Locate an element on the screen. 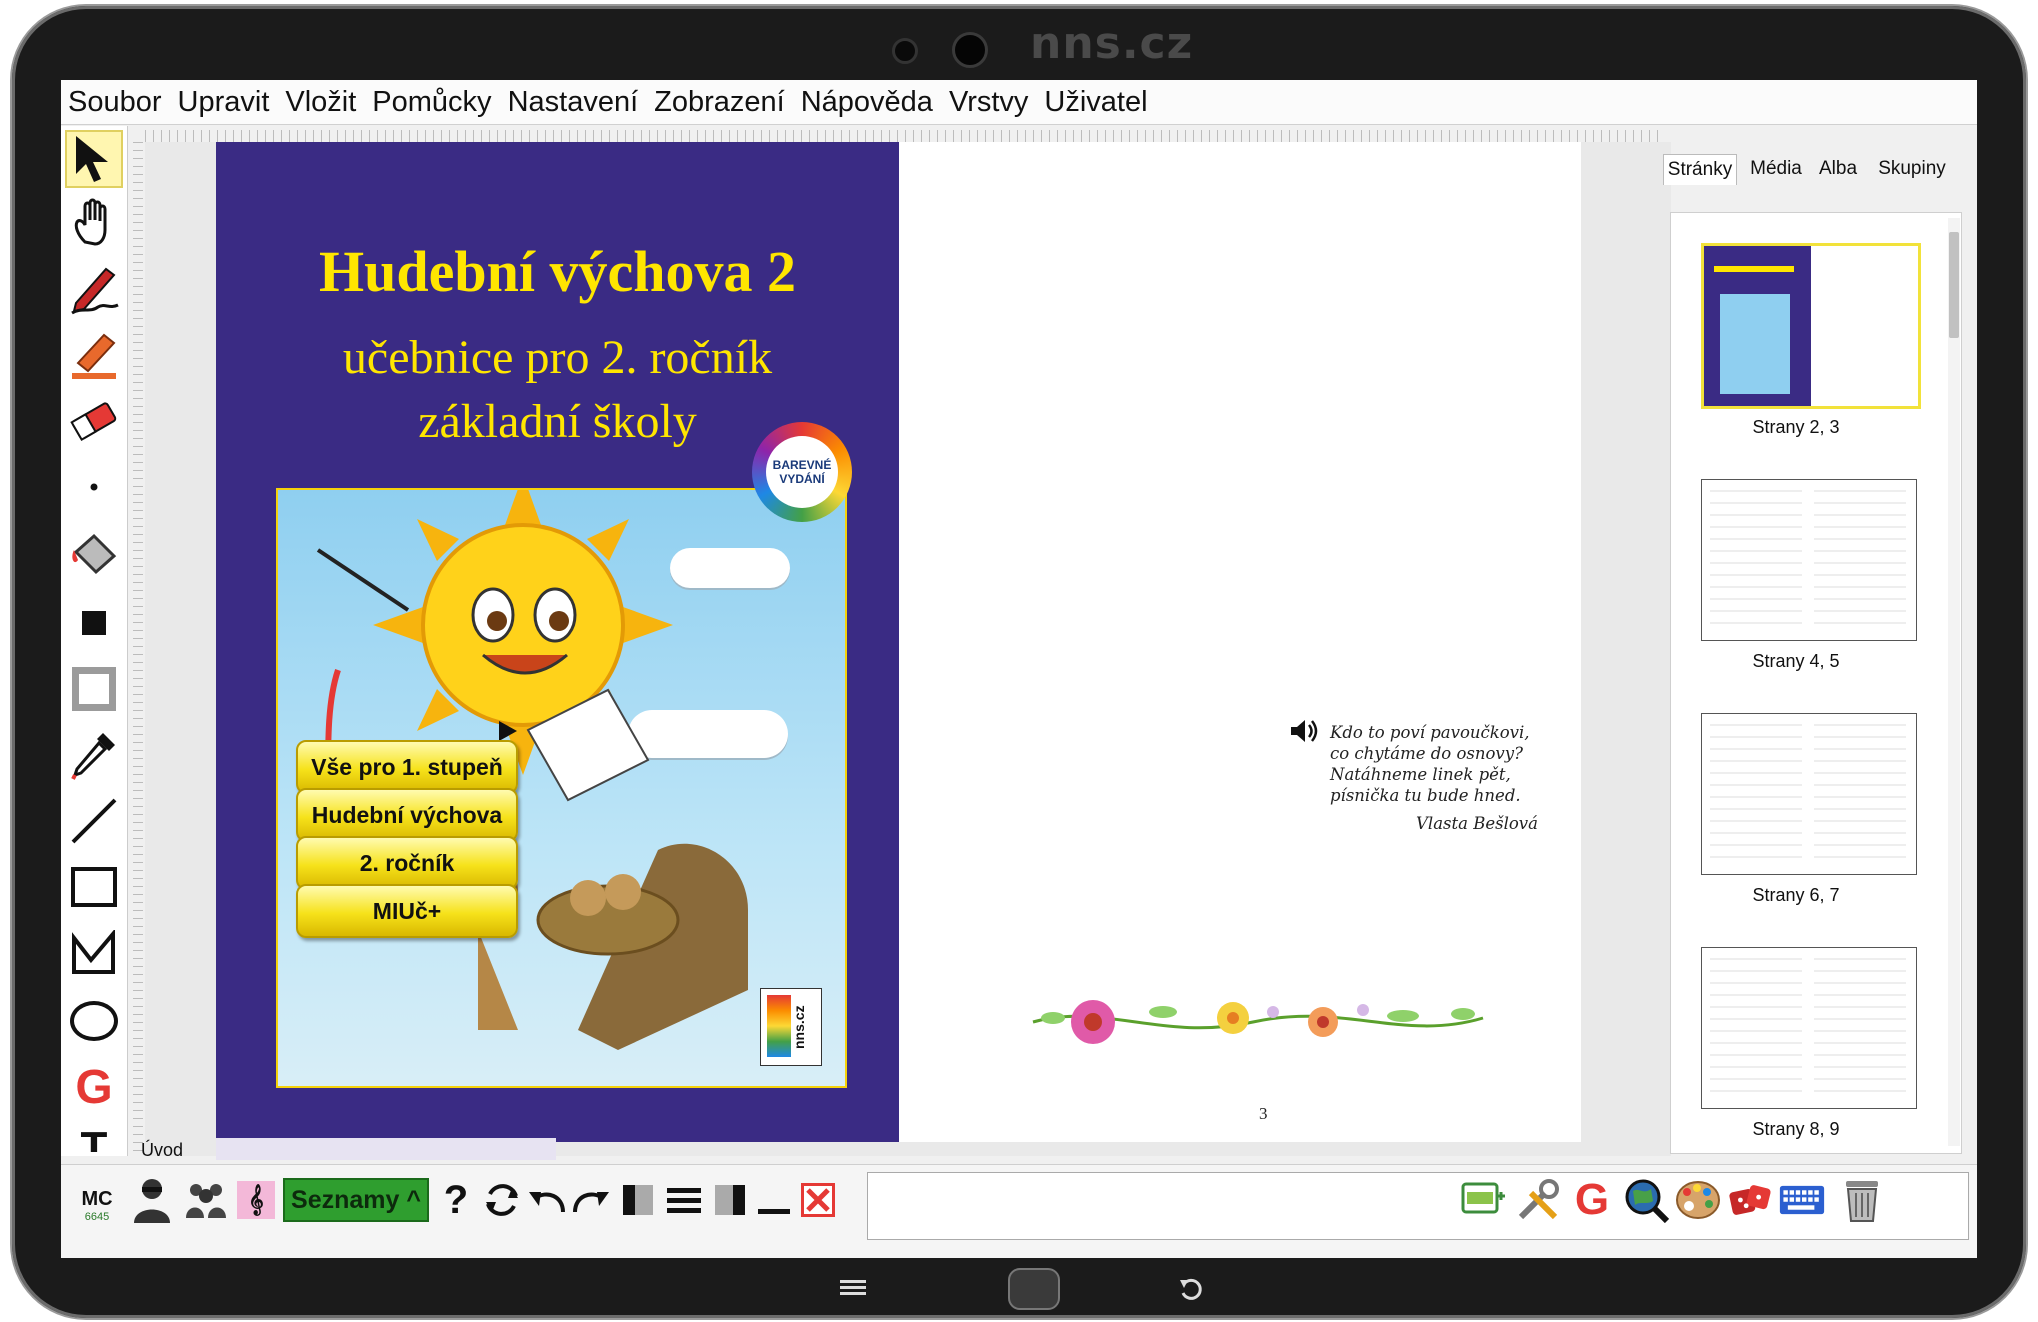 This screenshot has width=2038, height=1322. thumbnail-label-8-9: Strany 8, 9 is located at coordinates (1796, 1129).